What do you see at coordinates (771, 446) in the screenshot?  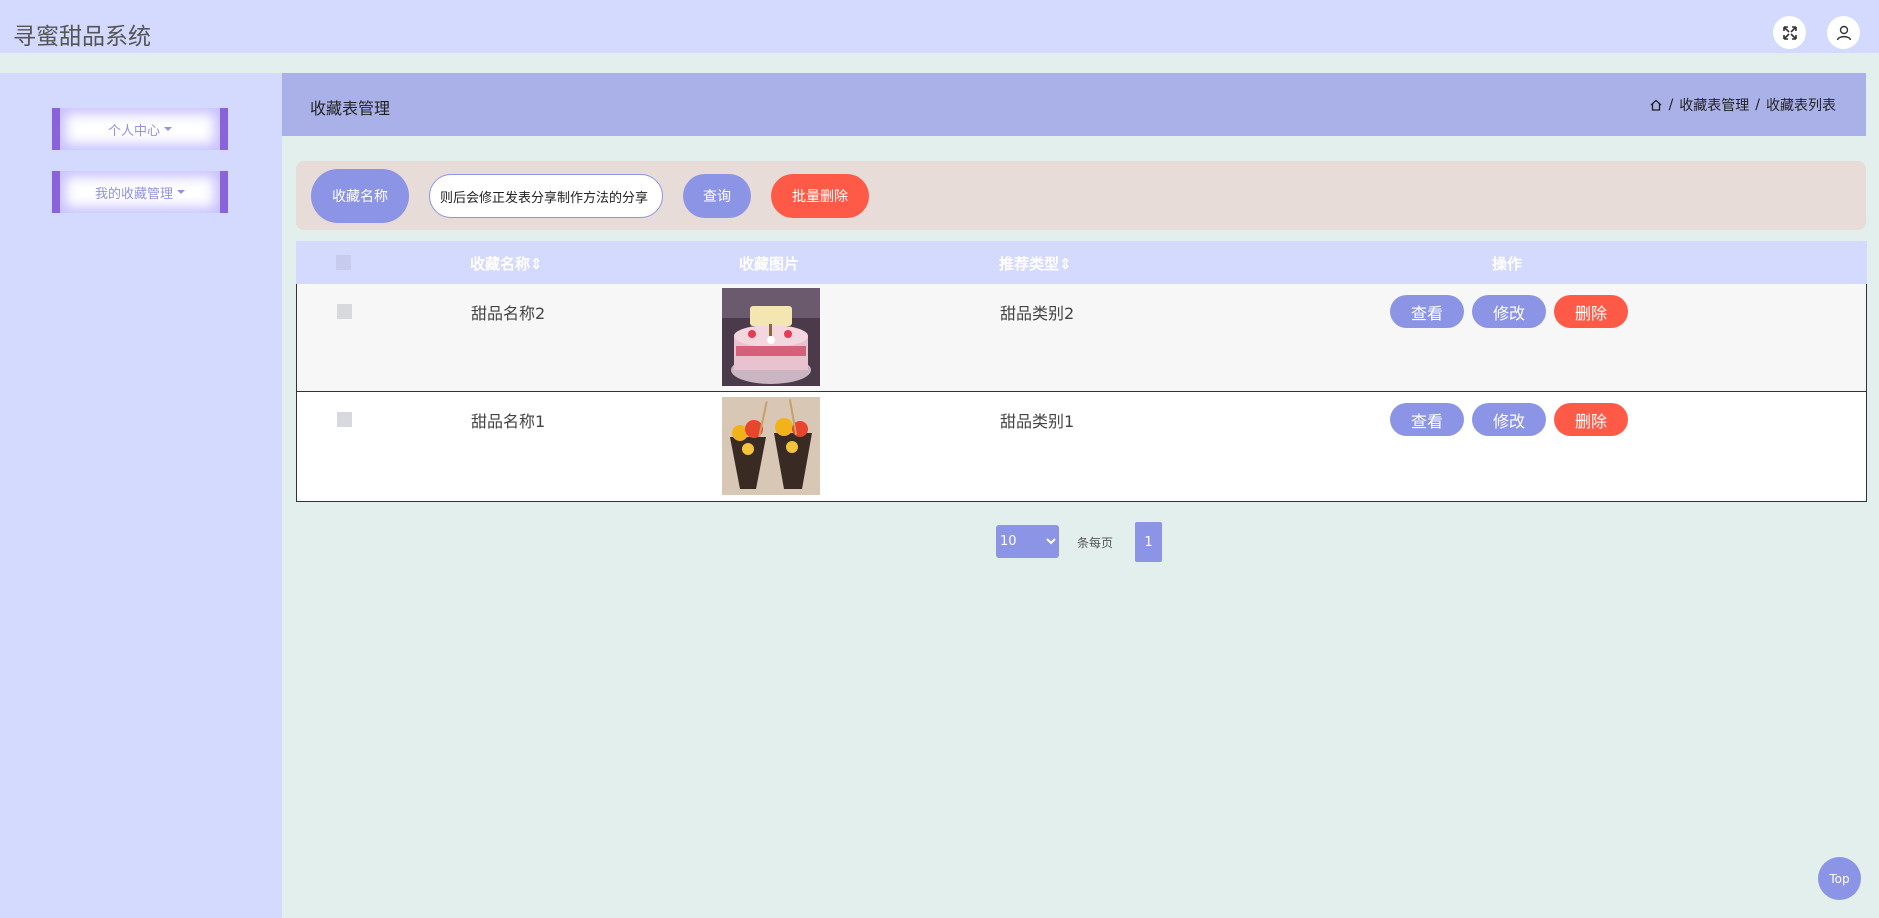 I see `fruit-parfait-photo` at bounding box center [771, 446].